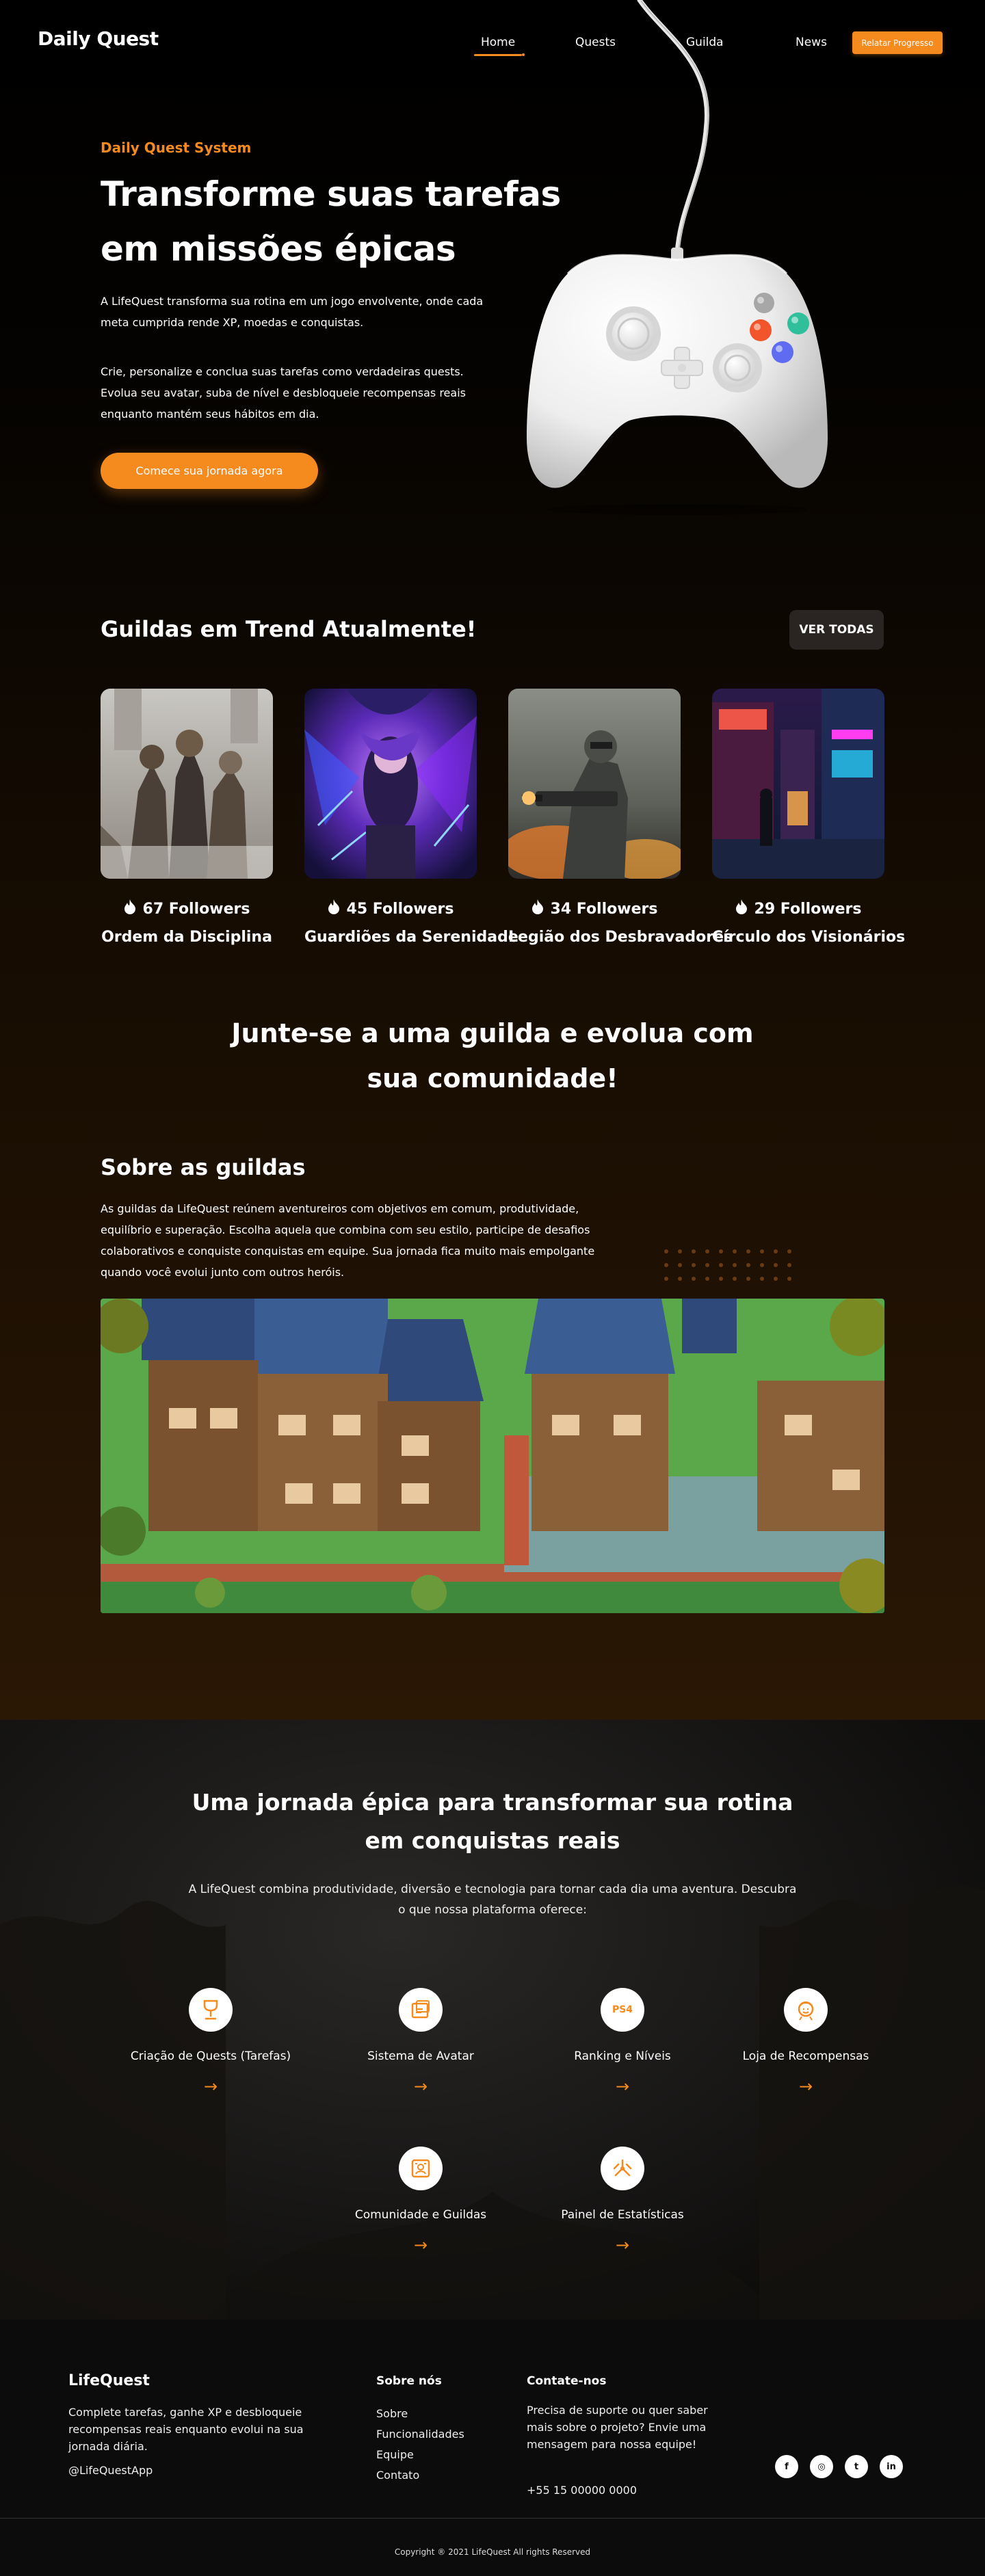 The image size is (985, 2576). What do you see at coordinates (210, 2056) in the screenshot?
I see `feature-label: Criação de Quests (Tarefas)` at bounding box center [210, 2056].